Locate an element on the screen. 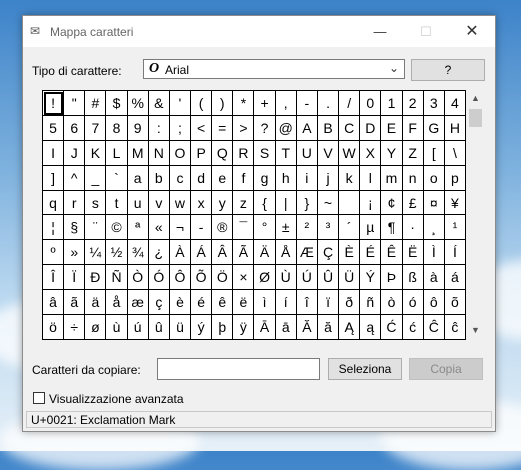 The width and height of the screenshot is (521, 470). character-cell: ¶ is located at coordinates (392, 228).